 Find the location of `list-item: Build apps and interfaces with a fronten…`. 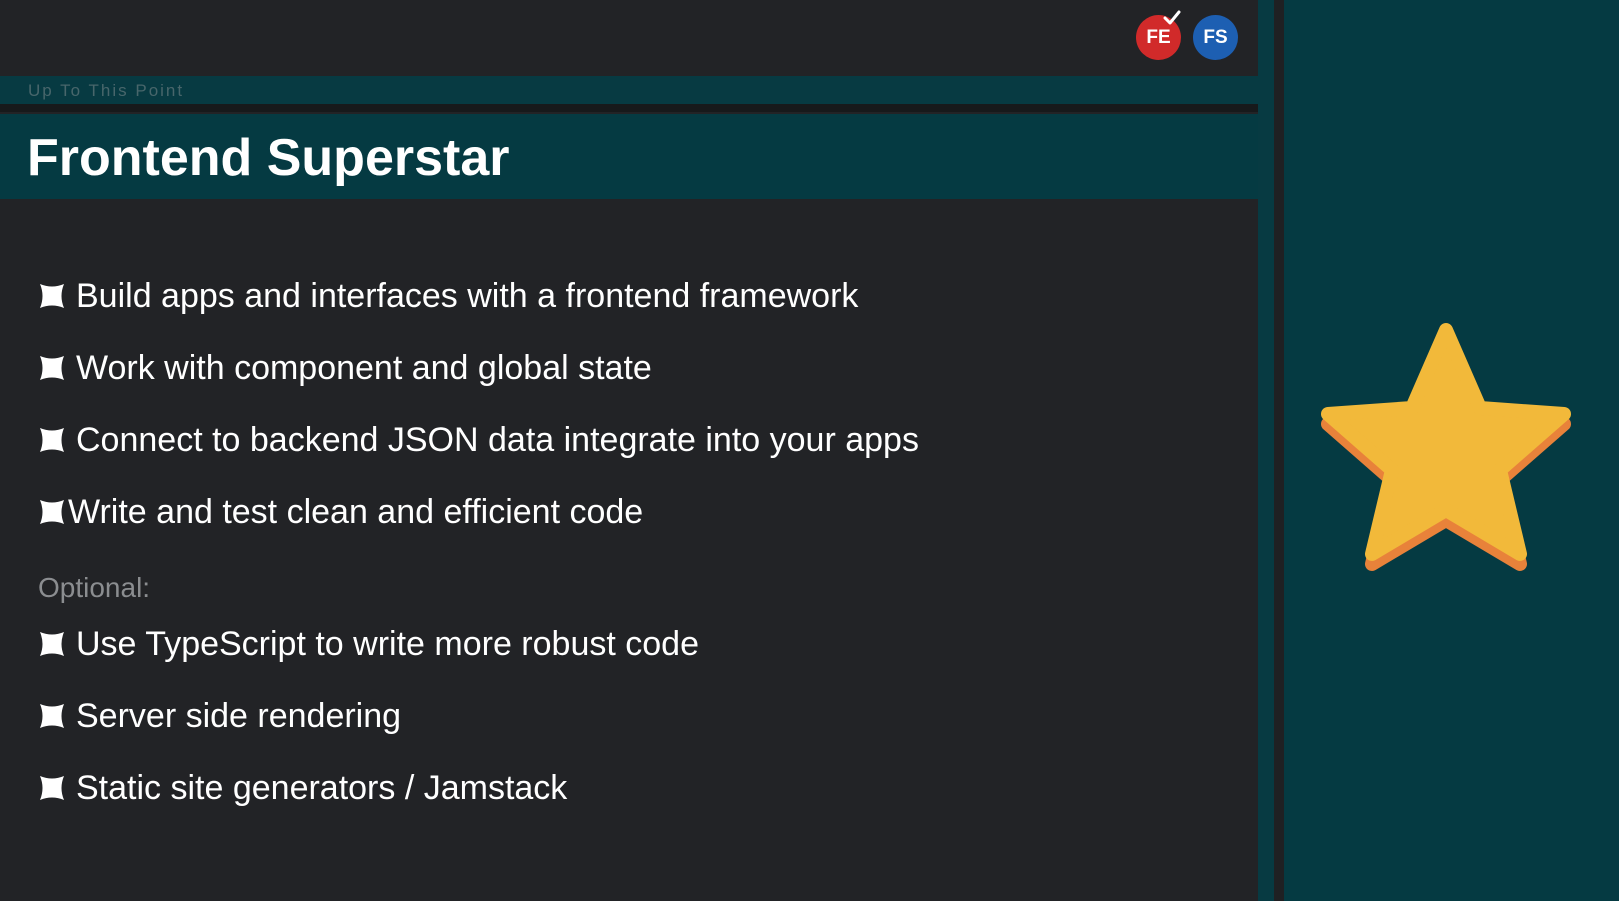

list-item: Build apps and interfaces with a fronten… is located at coordinates (477, 296).